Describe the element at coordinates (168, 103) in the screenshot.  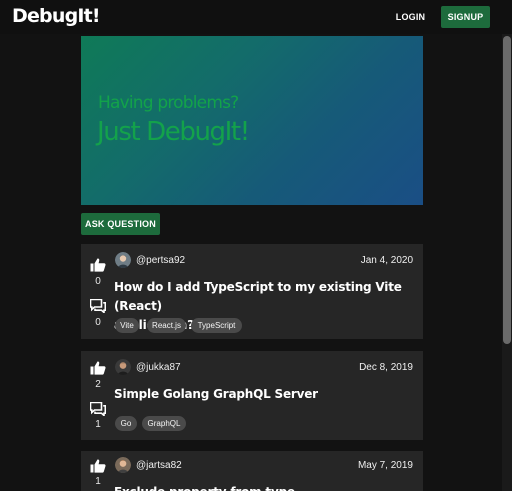
I see `hero-subtitle: Having problems?` at that location.